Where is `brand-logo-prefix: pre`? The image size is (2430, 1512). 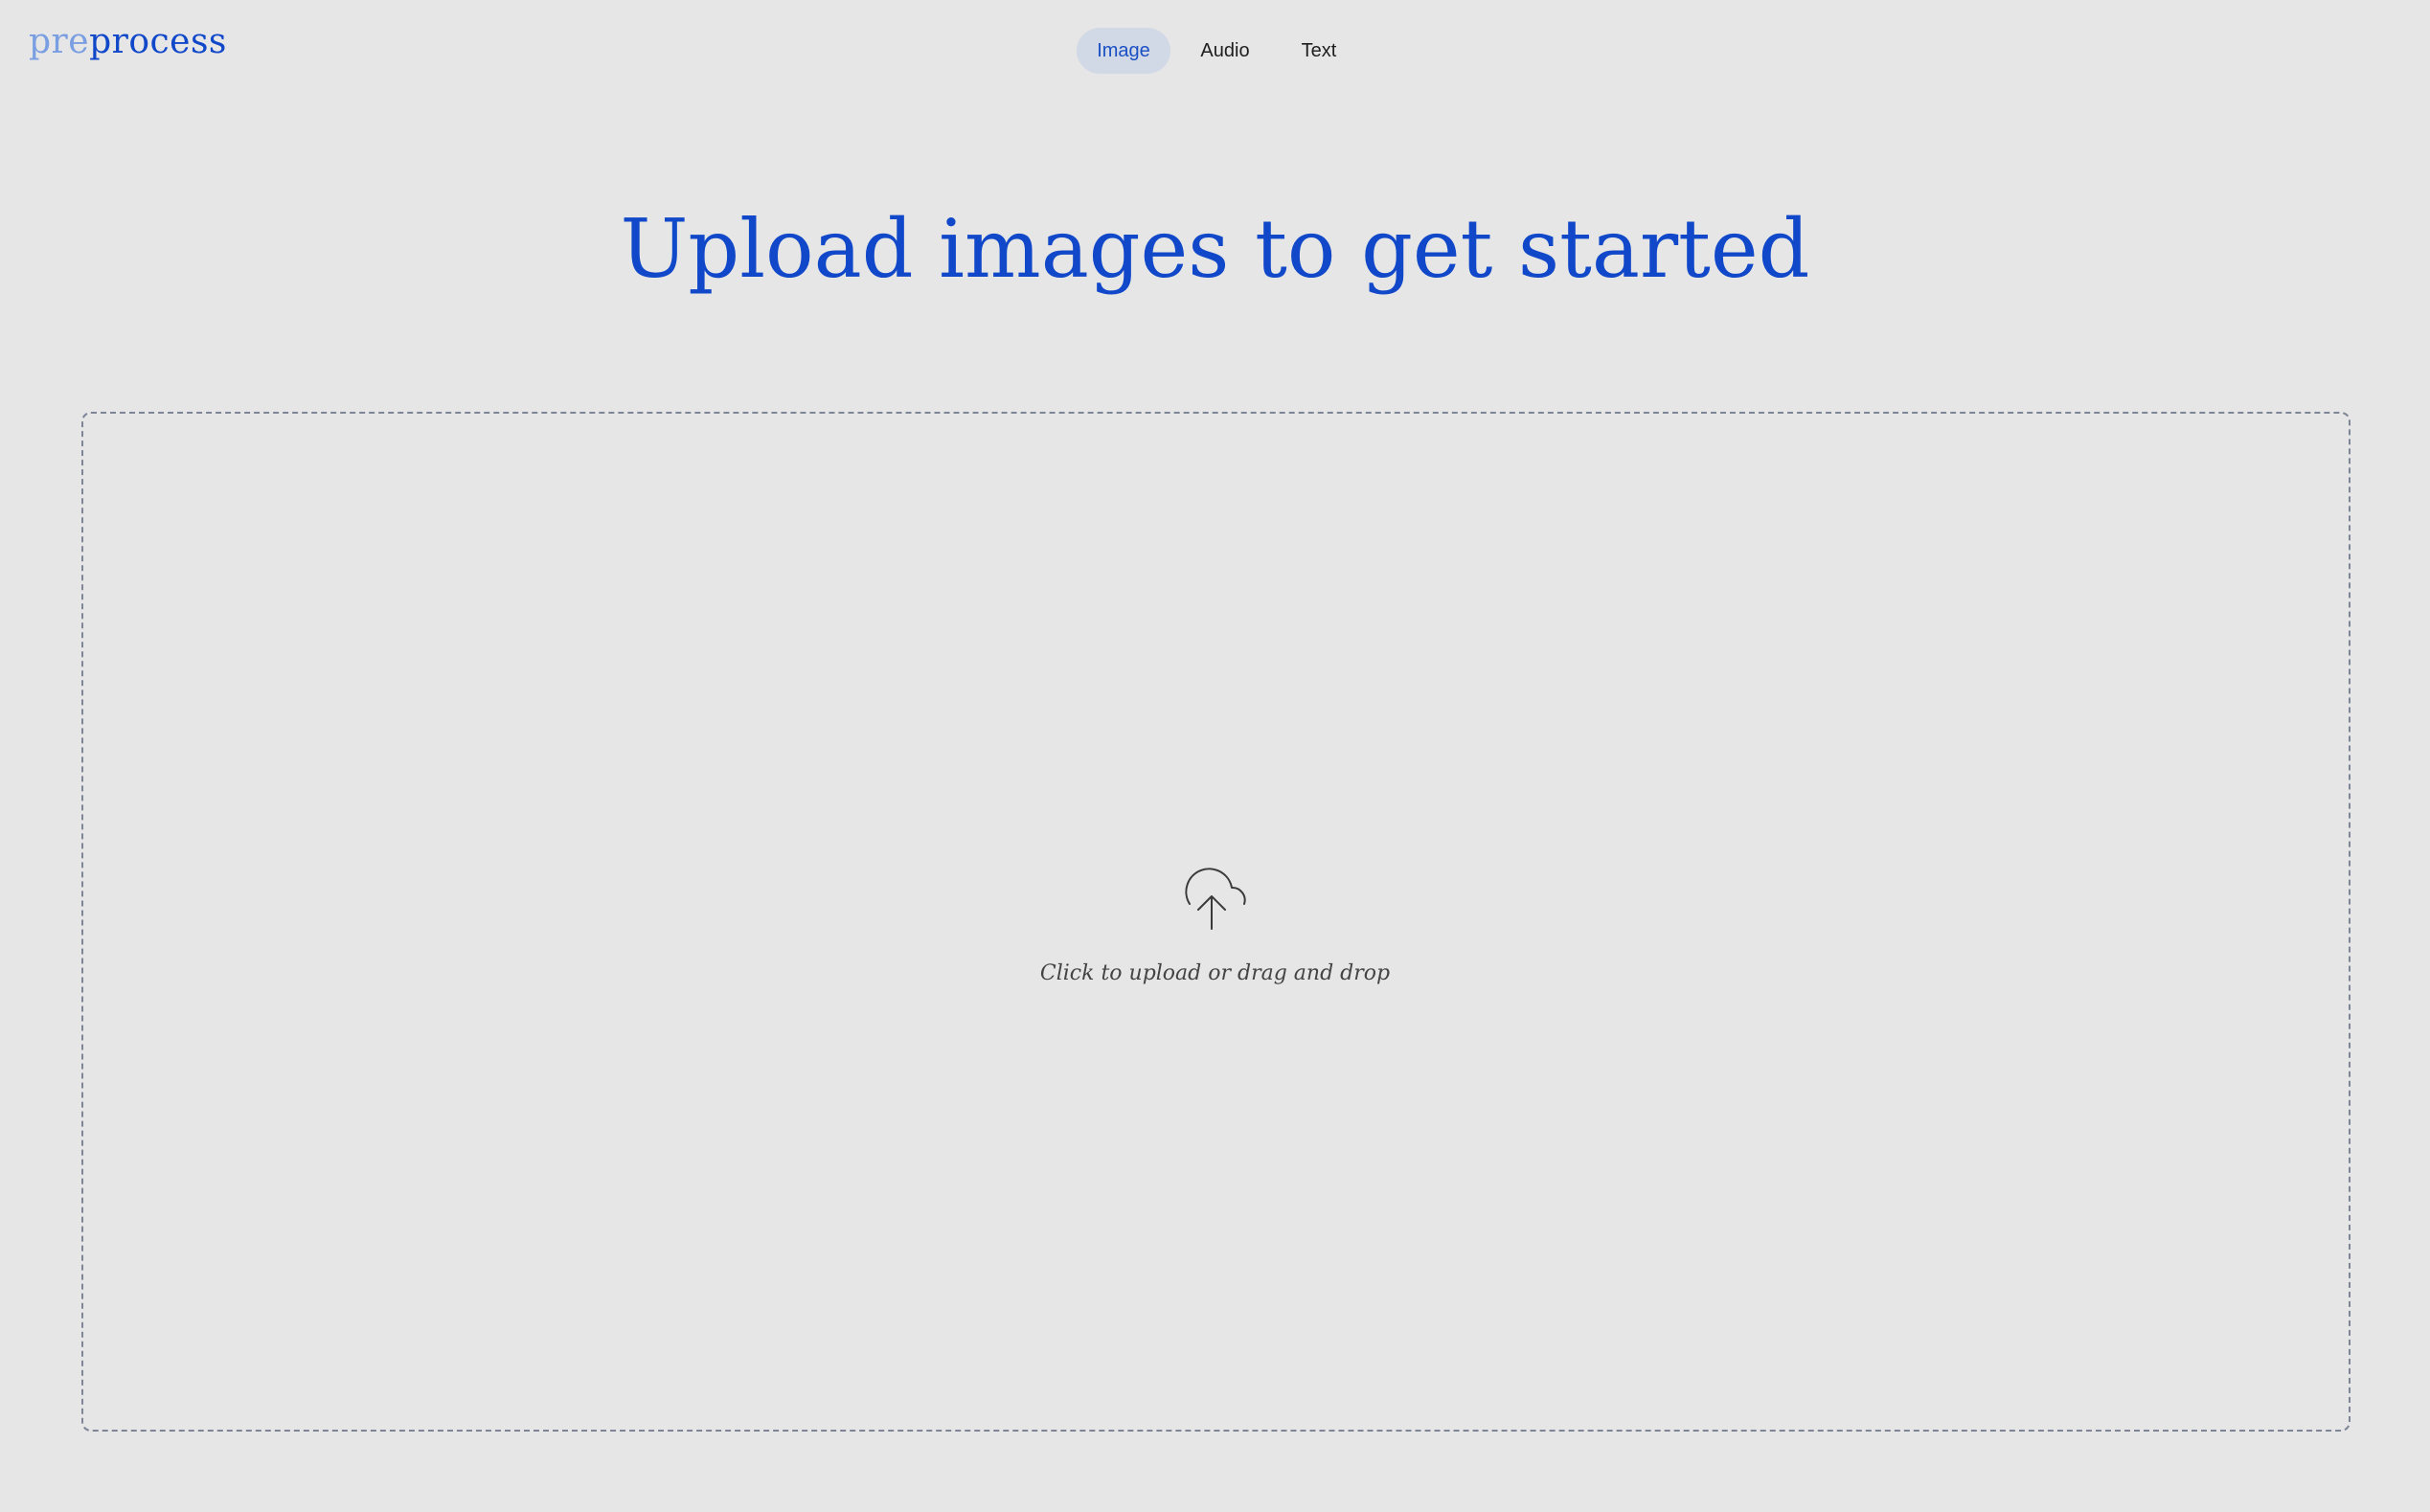 brand-logo-prefix: pre is located at coordinates (59, 41).